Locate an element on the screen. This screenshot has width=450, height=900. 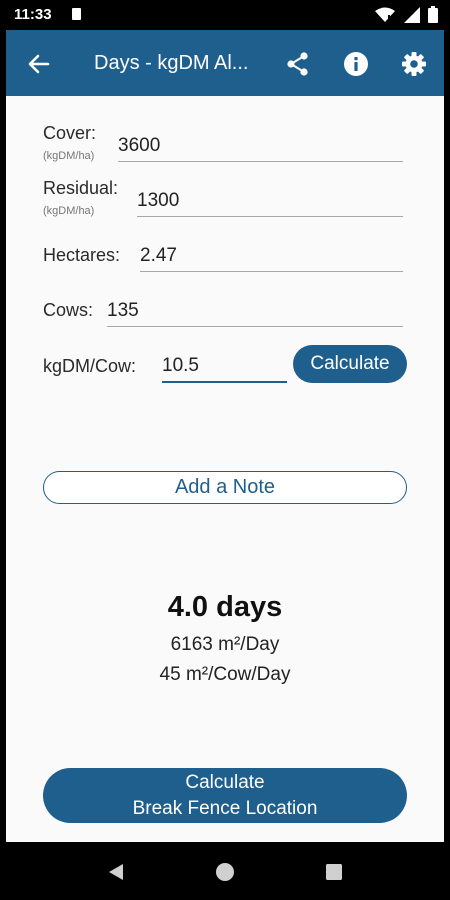
break-fence-line1: Calculate is located at coordinates (225, 782).